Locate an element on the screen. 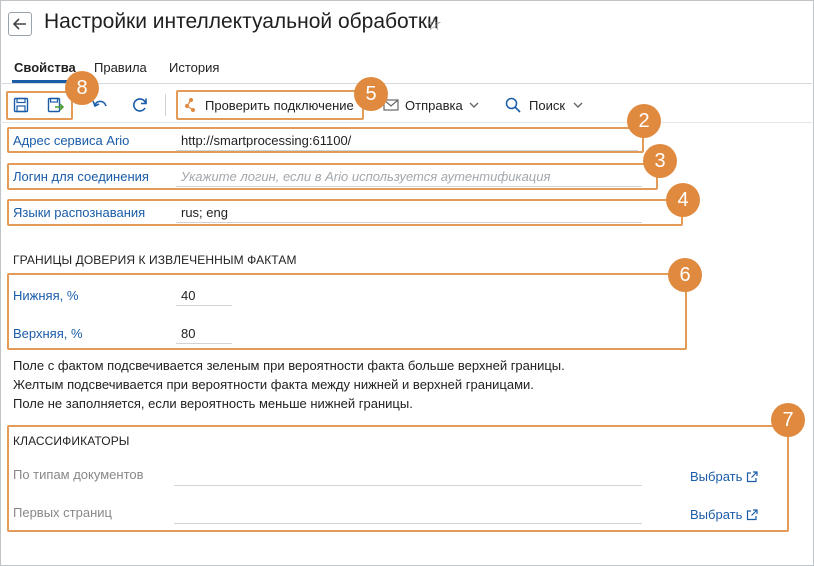 This screenshot has height=566, width=814. doc-types-underline is located at coordinates (408, 485).